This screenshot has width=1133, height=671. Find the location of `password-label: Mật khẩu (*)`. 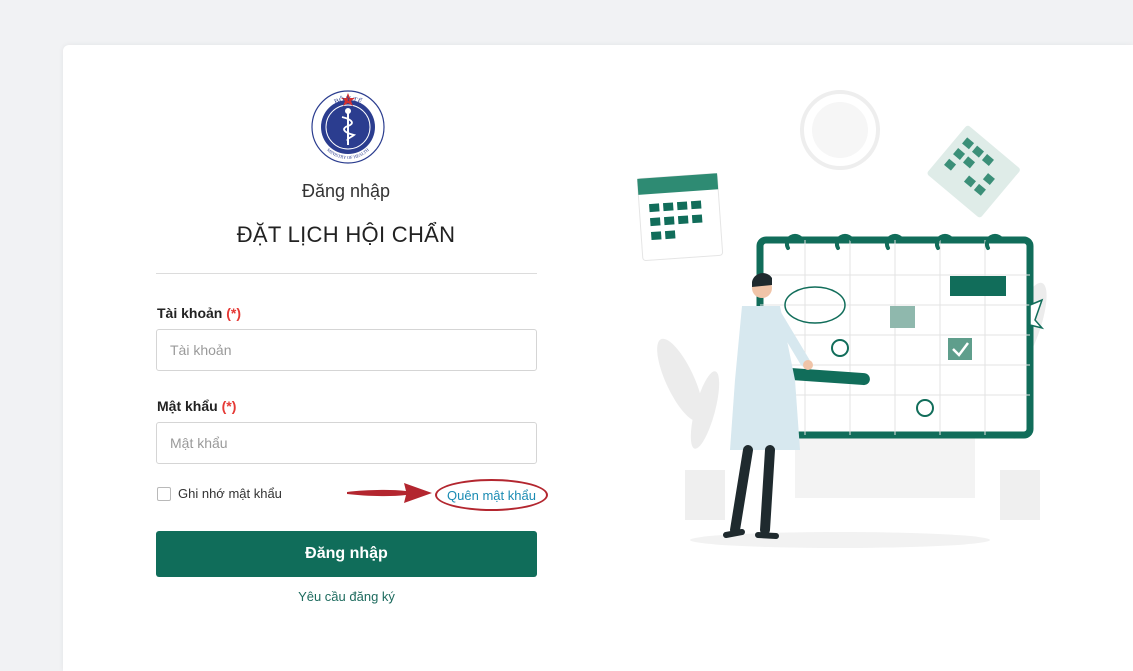

password-label: Mật khẩu (*) is located at coordinates (196, 406).